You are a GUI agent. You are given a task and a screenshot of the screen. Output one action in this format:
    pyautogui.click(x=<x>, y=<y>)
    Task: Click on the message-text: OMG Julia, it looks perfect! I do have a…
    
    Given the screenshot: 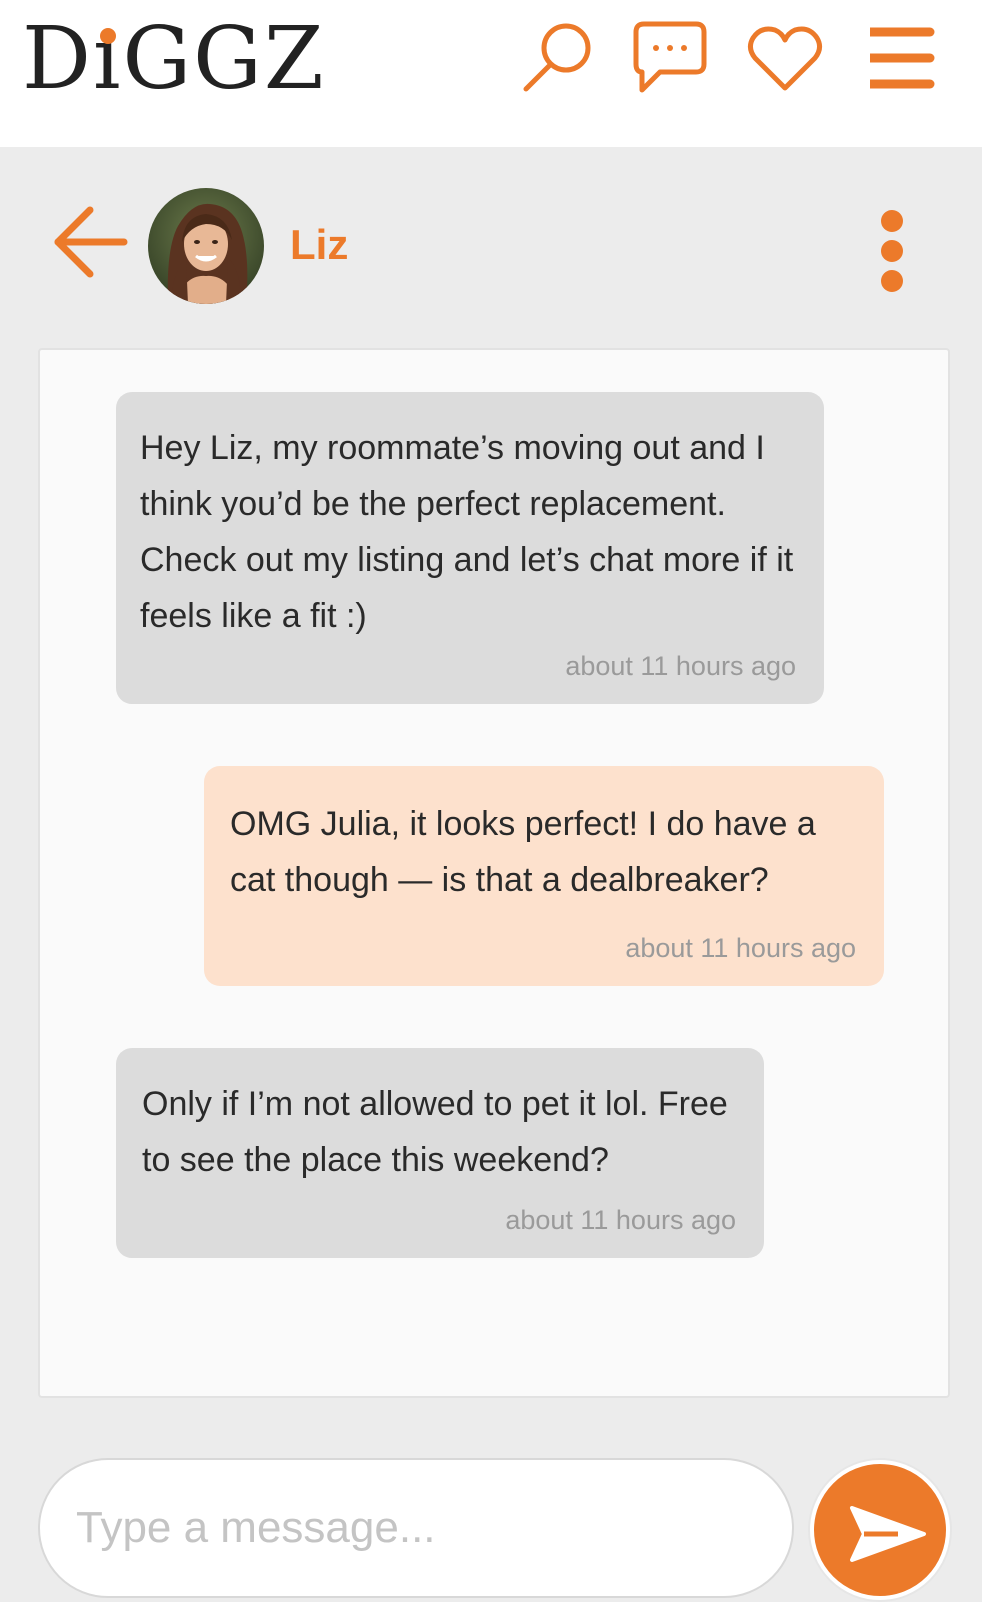 What is the action you would take?
    pyautogui.click(x=523, y=852)
    